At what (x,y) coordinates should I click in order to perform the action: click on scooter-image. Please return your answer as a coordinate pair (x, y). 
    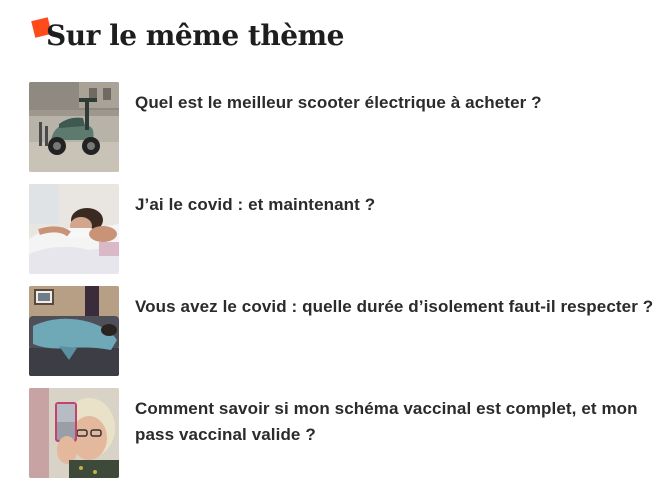
    Looking at the image, I should click on (74, 127).